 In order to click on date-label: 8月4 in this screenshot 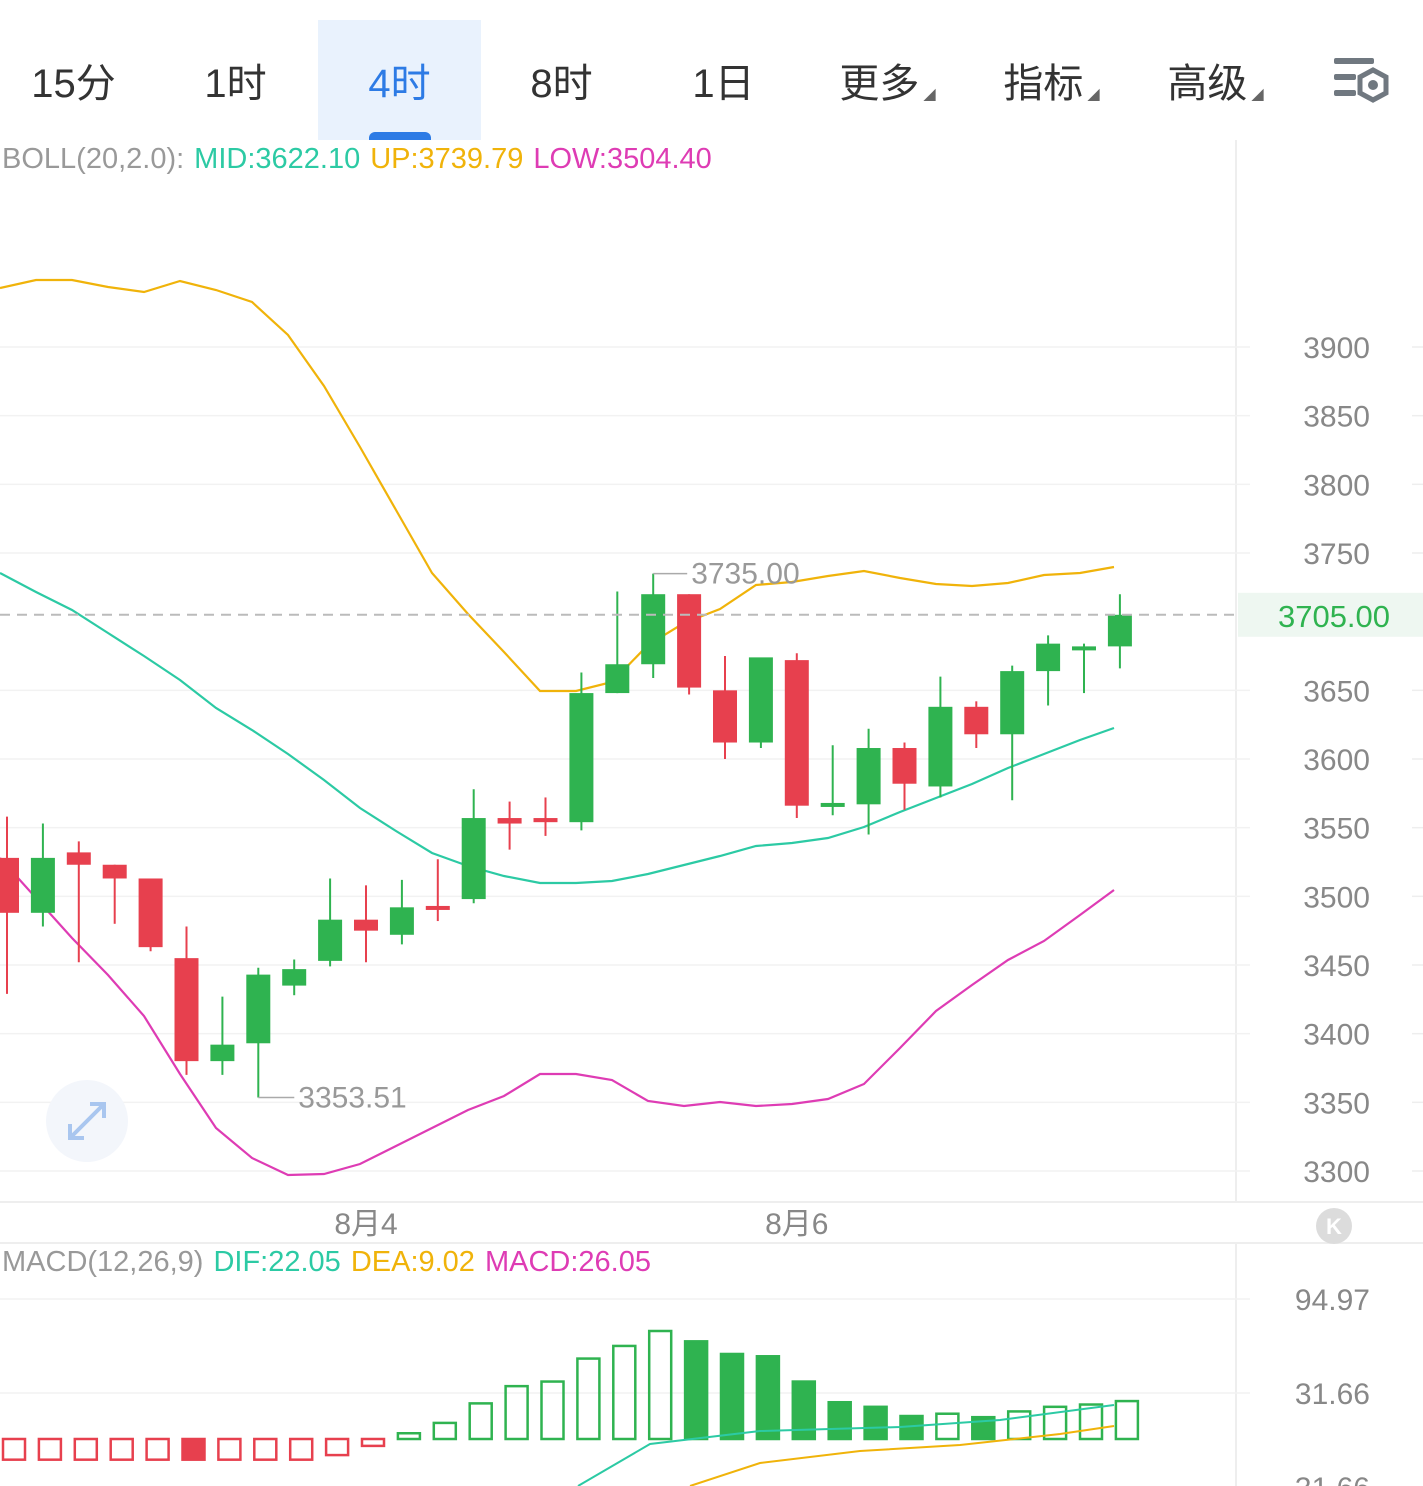, I will do `click(365, 1224)`.